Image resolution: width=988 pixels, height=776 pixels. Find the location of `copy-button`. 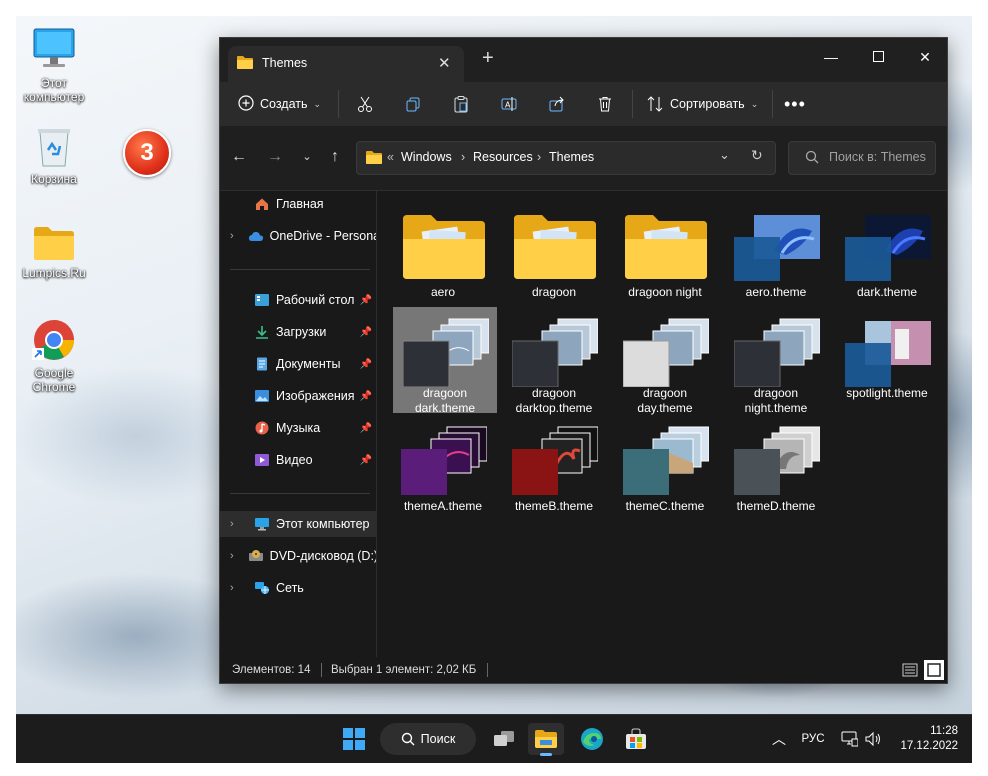

copy-button is located at coordinates (413, 104).